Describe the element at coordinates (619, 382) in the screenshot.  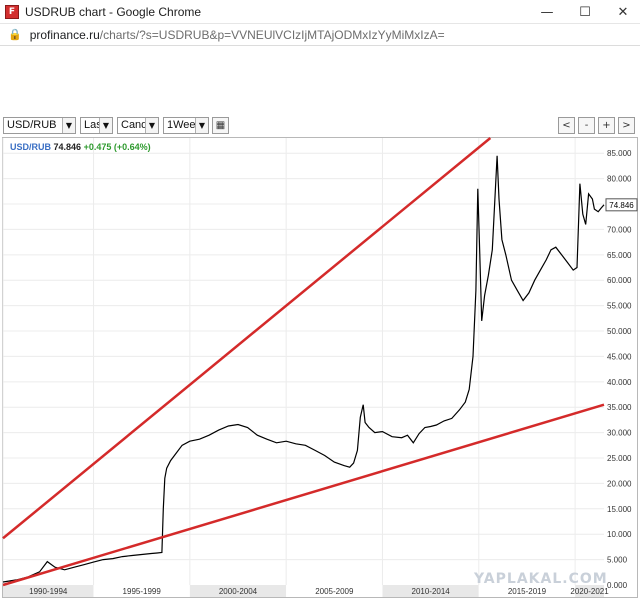
I see `y-tick-label: 40.000` at that location.